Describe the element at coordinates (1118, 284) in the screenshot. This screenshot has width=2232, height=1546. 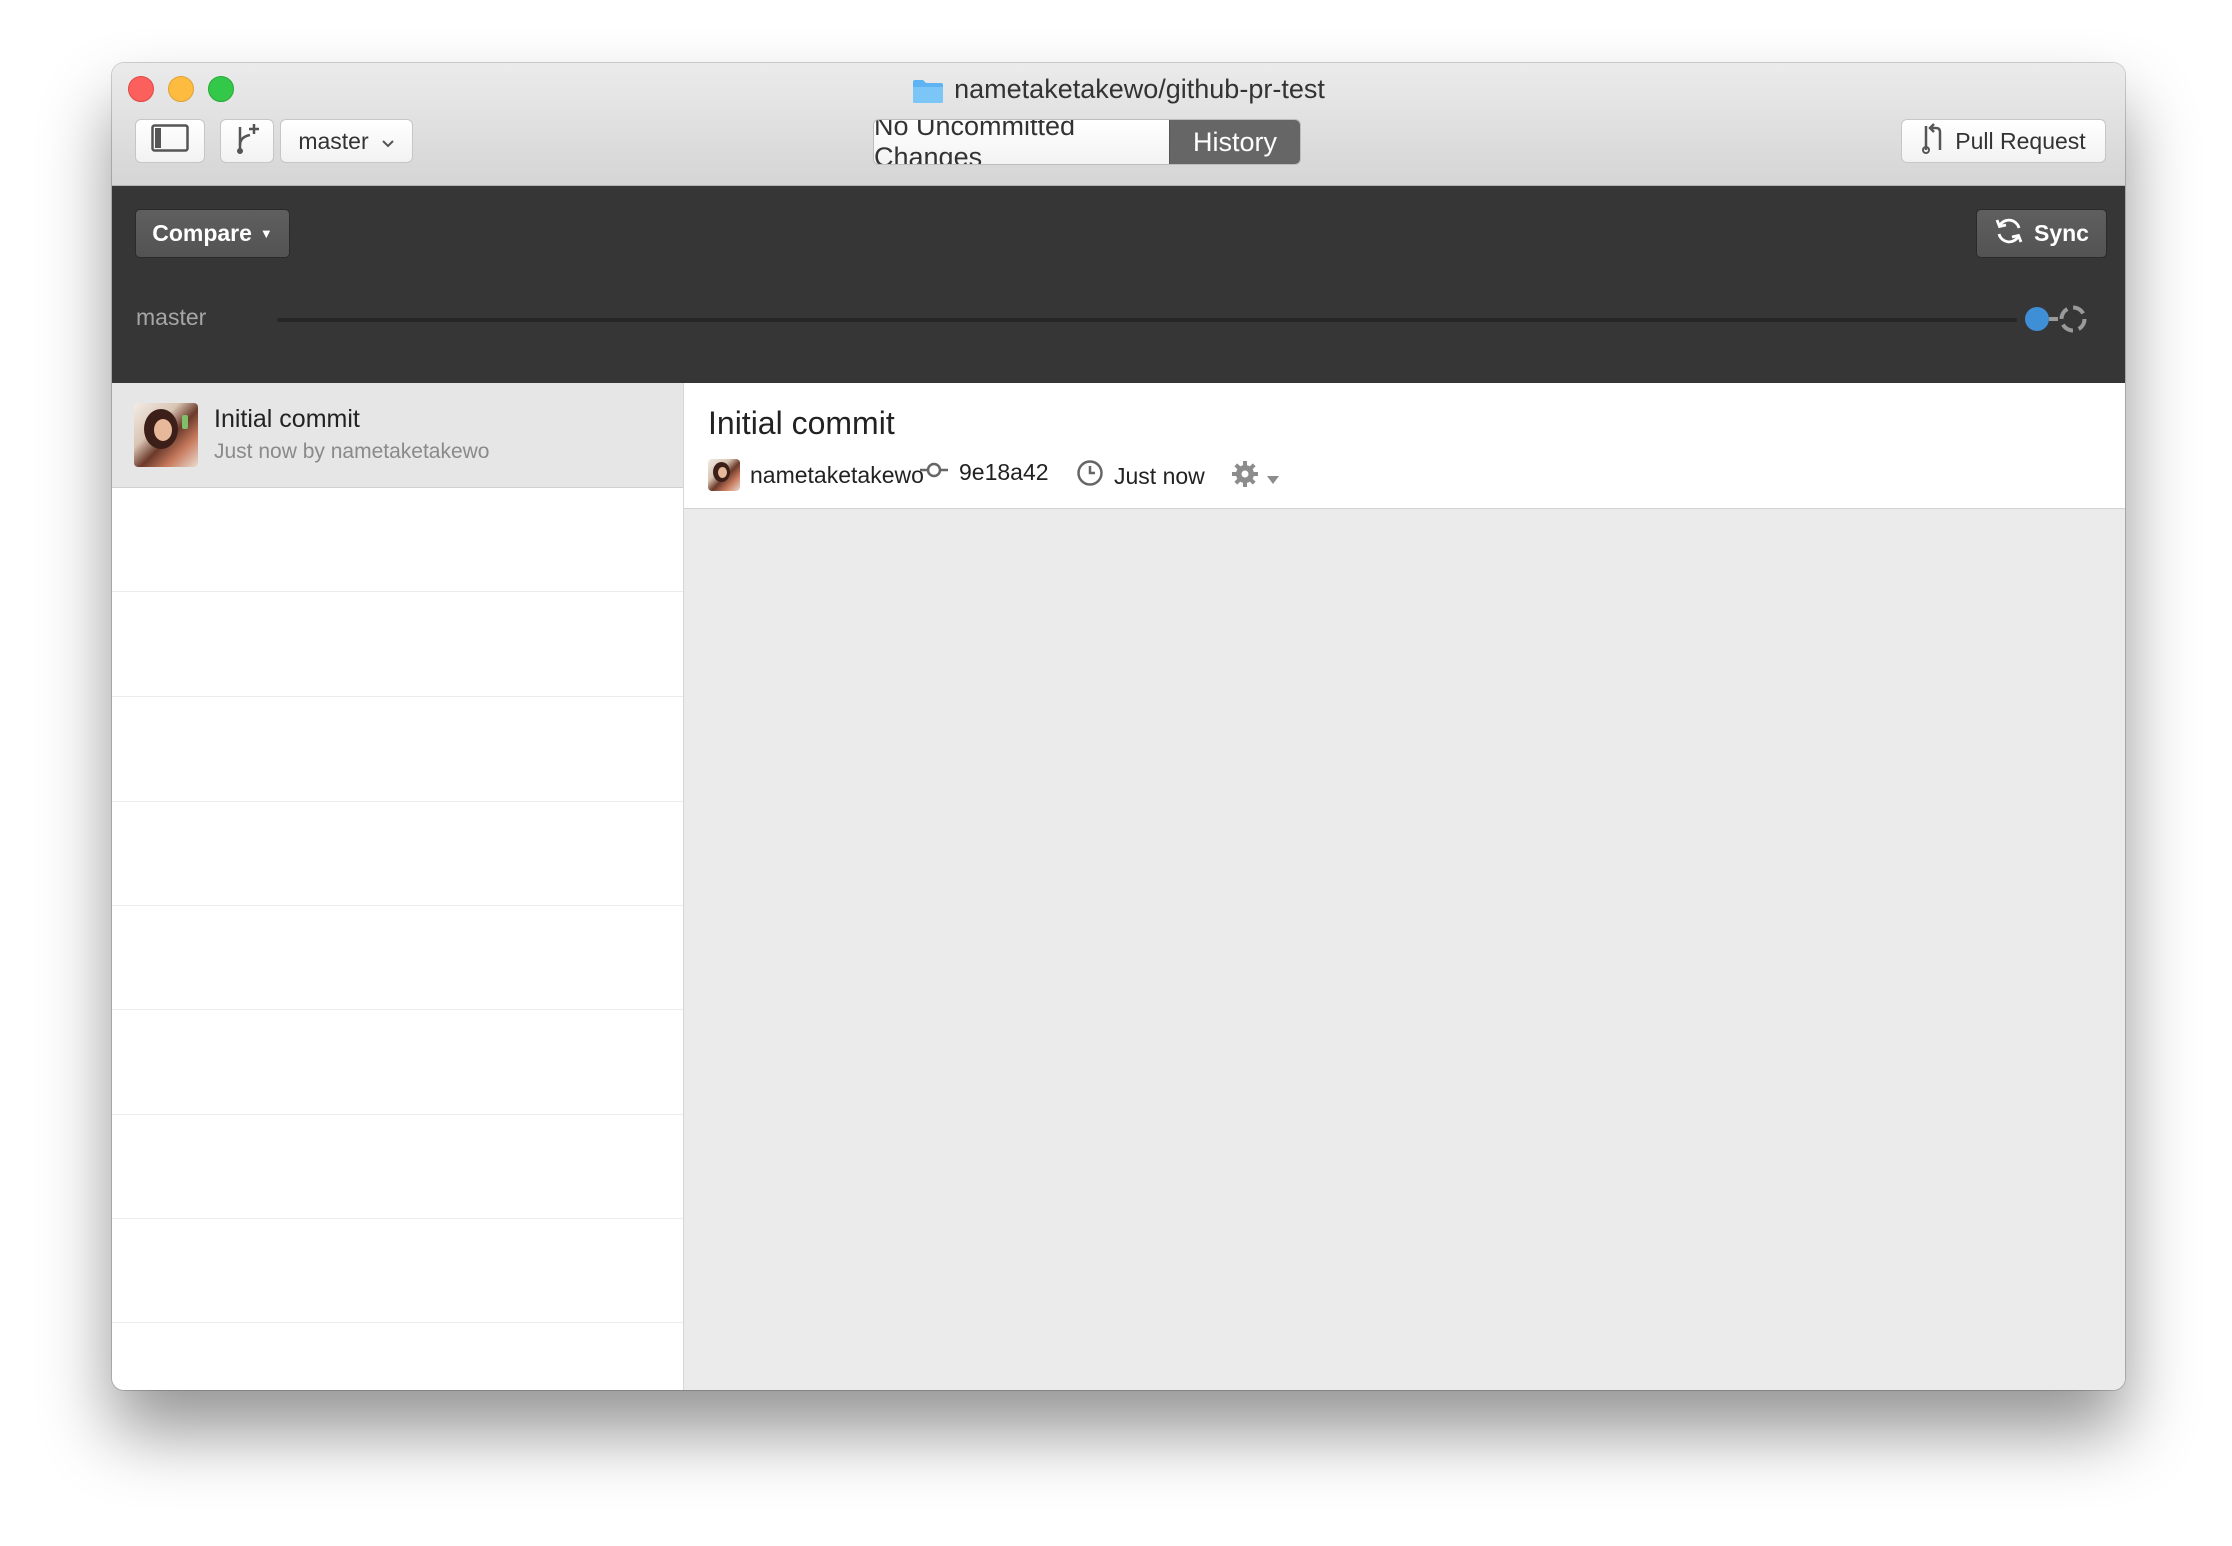
I see `compare-panel: Compare ▼ Sync master` at that location.